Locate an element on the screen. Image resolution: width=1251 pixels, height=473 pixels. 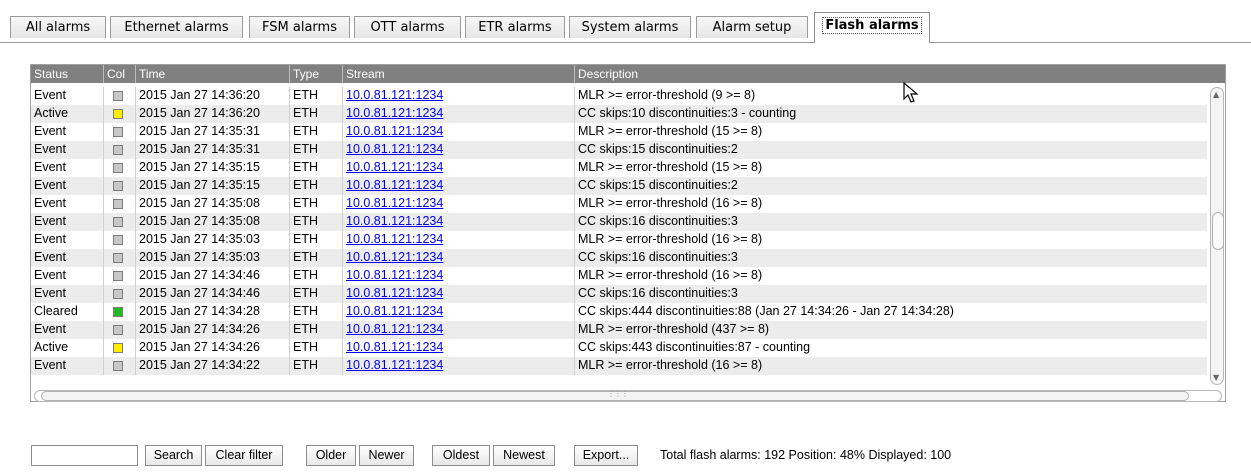
cell-description: CC skips:16 discontinuities:3 is located at coordinates (658, 293).